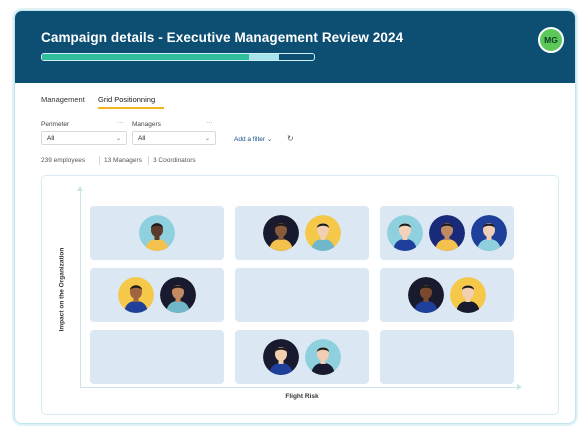 The height and width of the screenshot is (428, 579). Describe the element at coordinates (126, 99) in the screenshot. I see `tab-grid-positionning: Grid Positionning` at that location.